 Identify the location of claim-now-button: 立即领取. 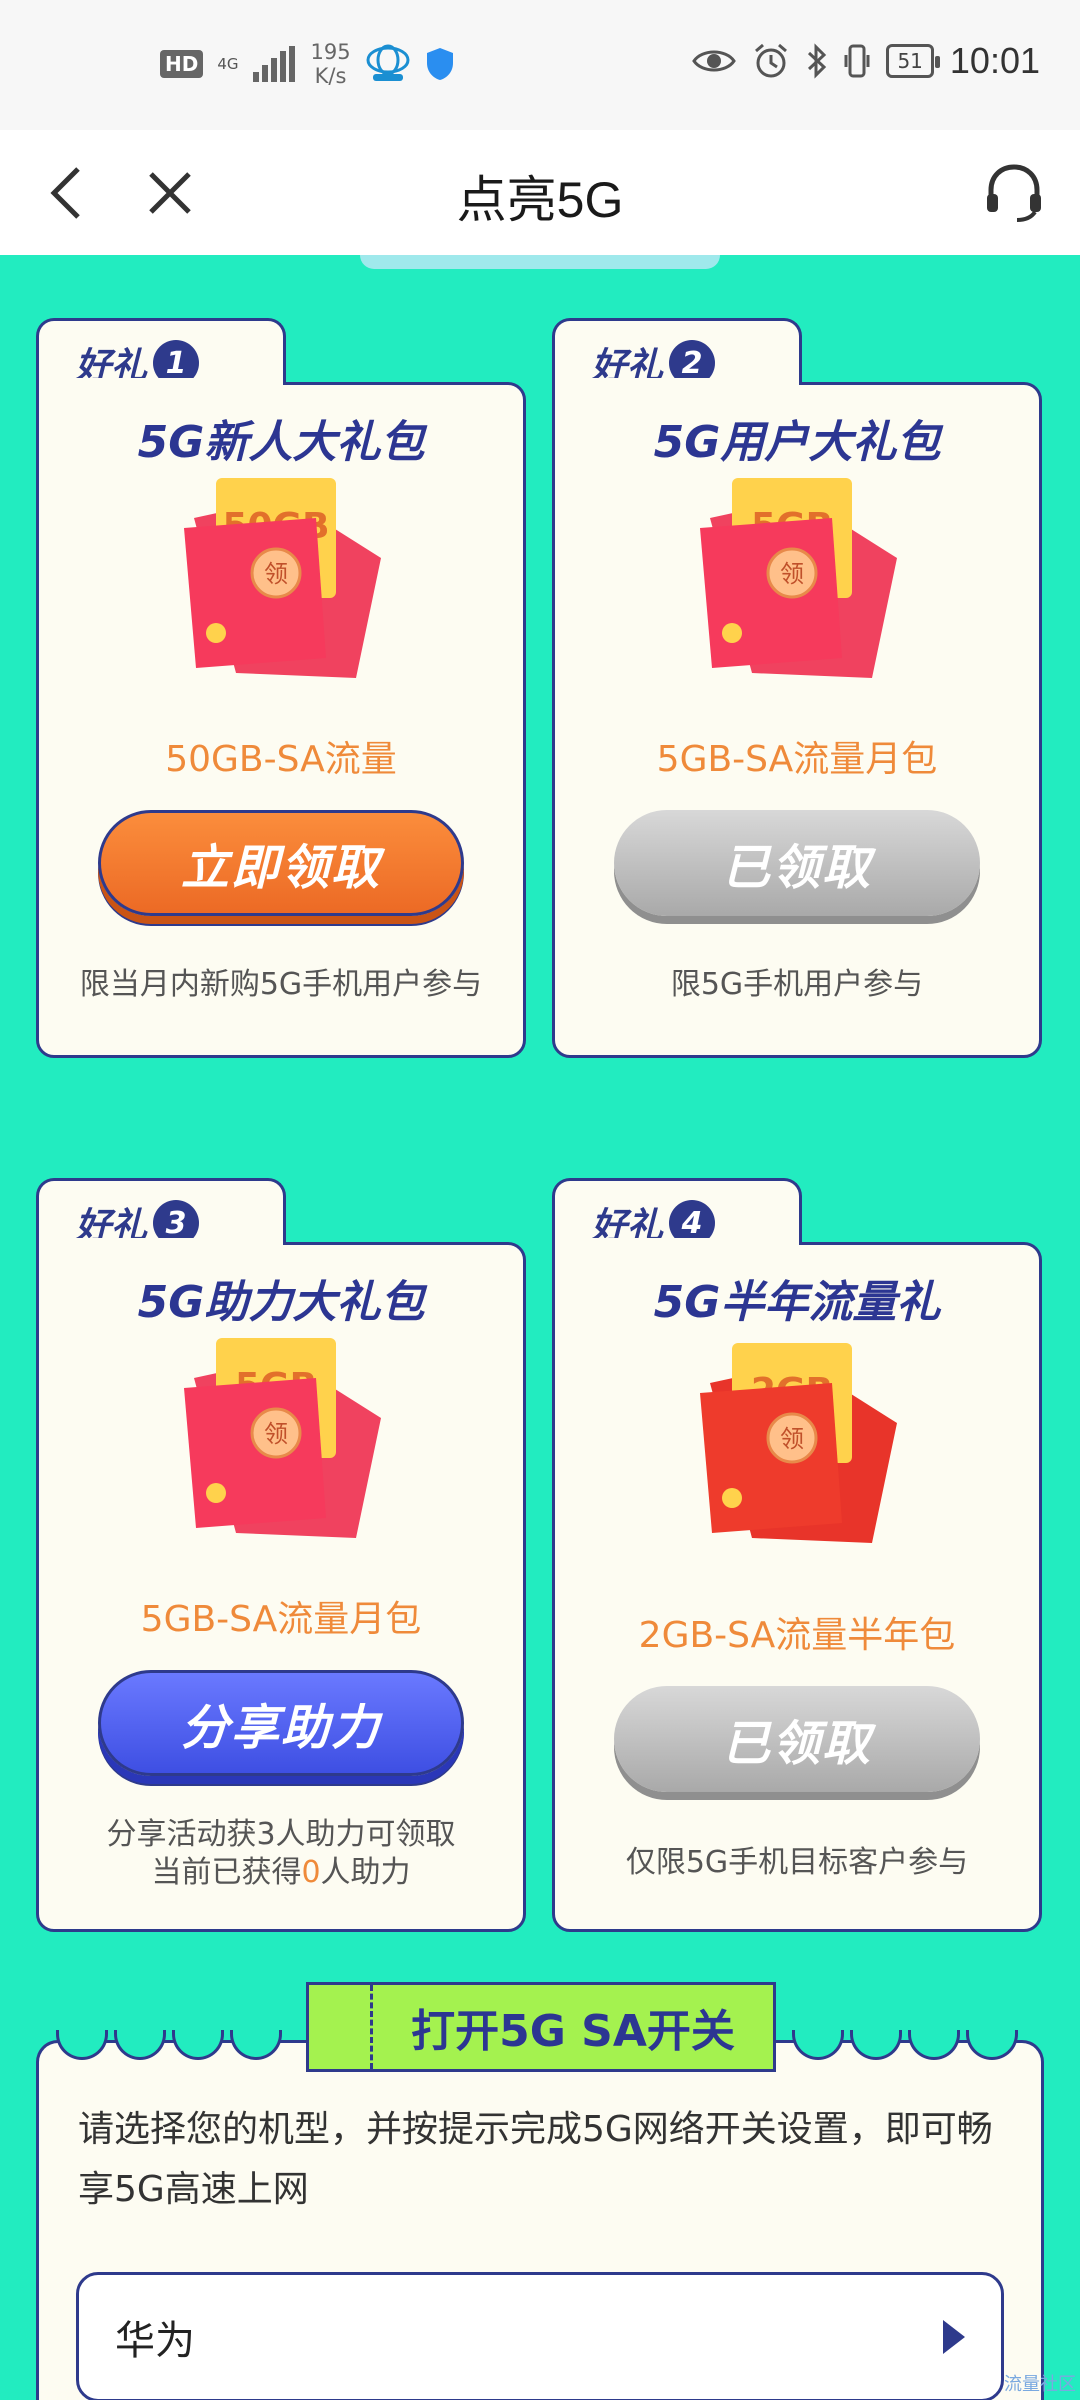
(281, 863).